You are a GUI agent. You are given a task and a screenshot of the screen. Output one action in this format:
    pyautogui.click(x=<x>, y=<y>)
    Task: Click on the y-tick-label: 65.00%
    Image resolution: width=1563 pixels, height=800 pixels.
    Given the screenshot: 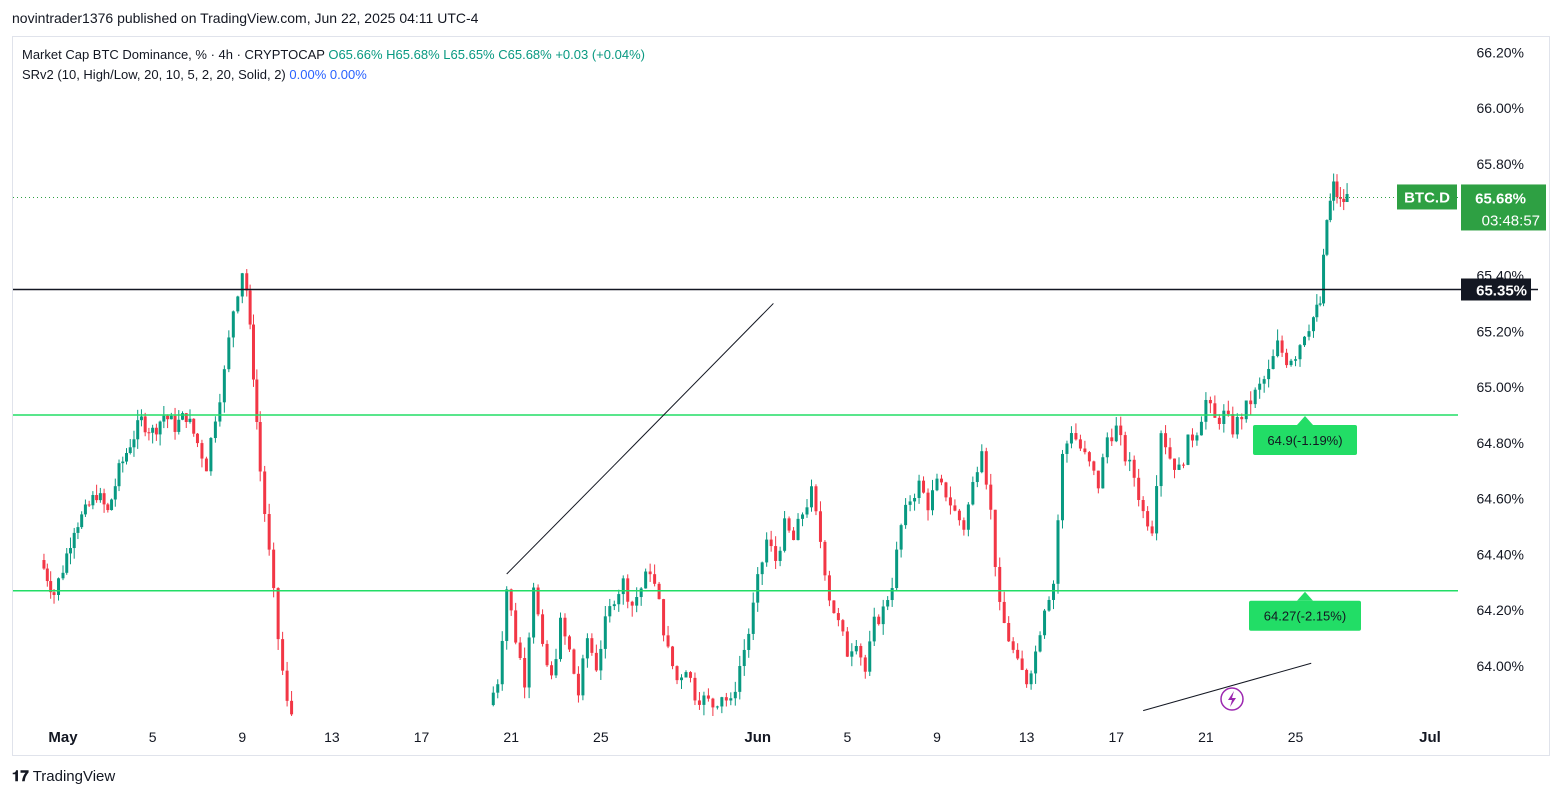 What is the action you would take?
    pyautogui.click(x=1500, y=387)
    